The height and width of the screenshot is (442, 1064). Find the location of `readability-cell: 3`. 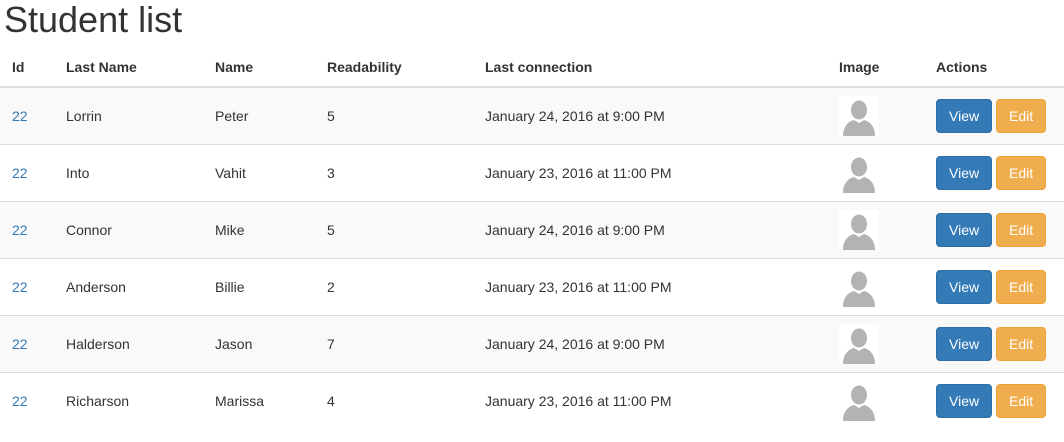

readability-cell: 3 is located at coordinates (394, 173).